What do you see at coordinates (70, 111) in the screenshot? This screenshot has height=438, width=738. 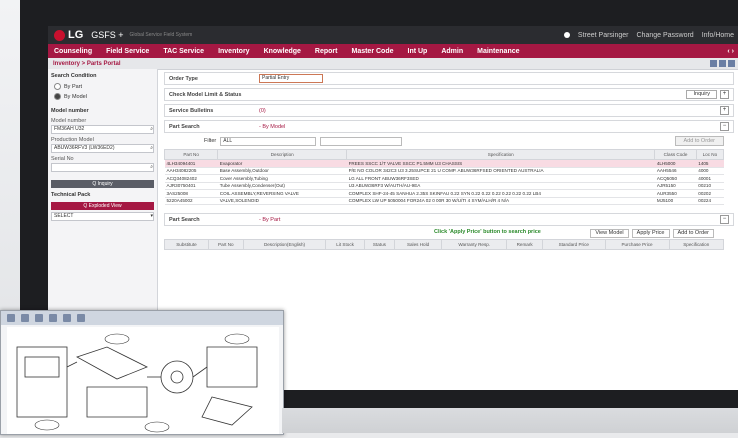 I see `model-number-heading: Model number` at bounding box center [70, 111].